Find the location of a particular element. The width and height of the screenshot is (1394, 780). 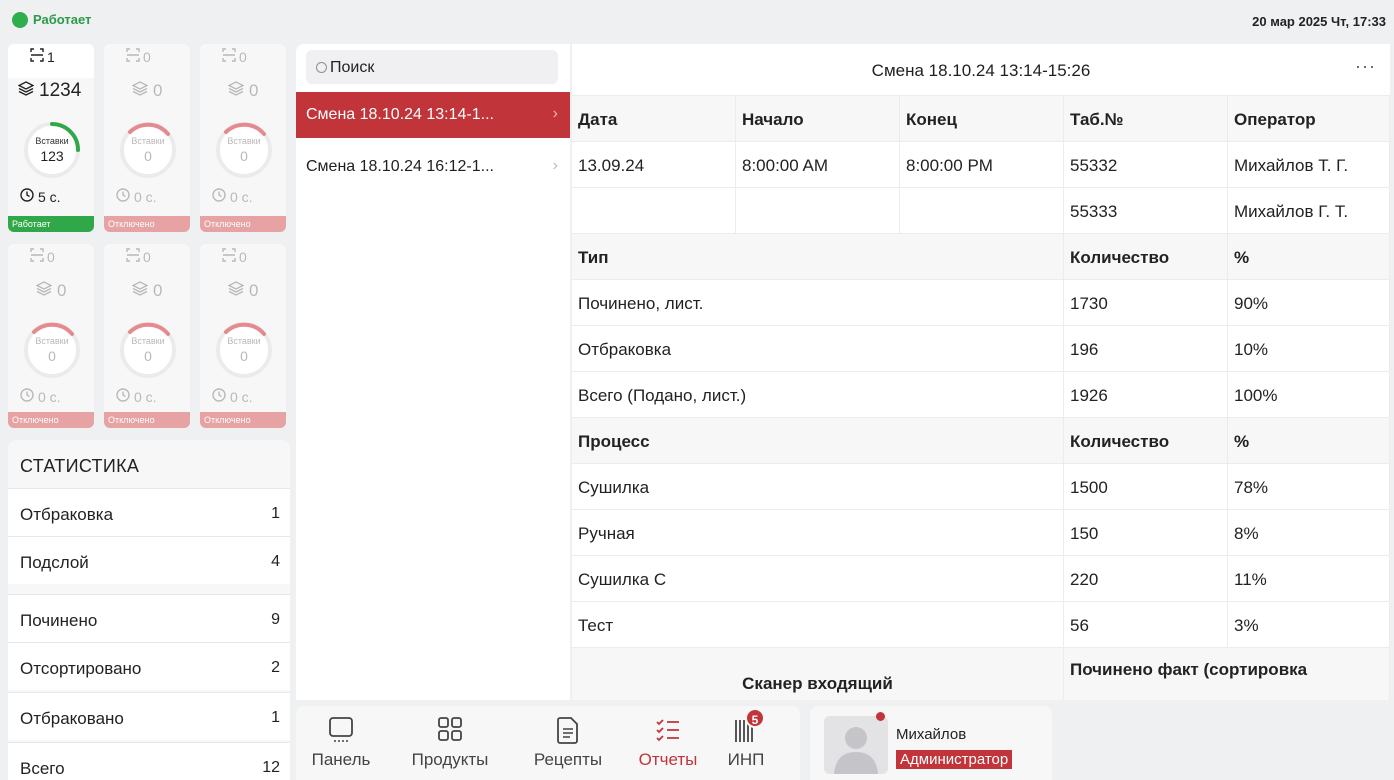

table-cell: 78% is located at coordinates (1309, 487).